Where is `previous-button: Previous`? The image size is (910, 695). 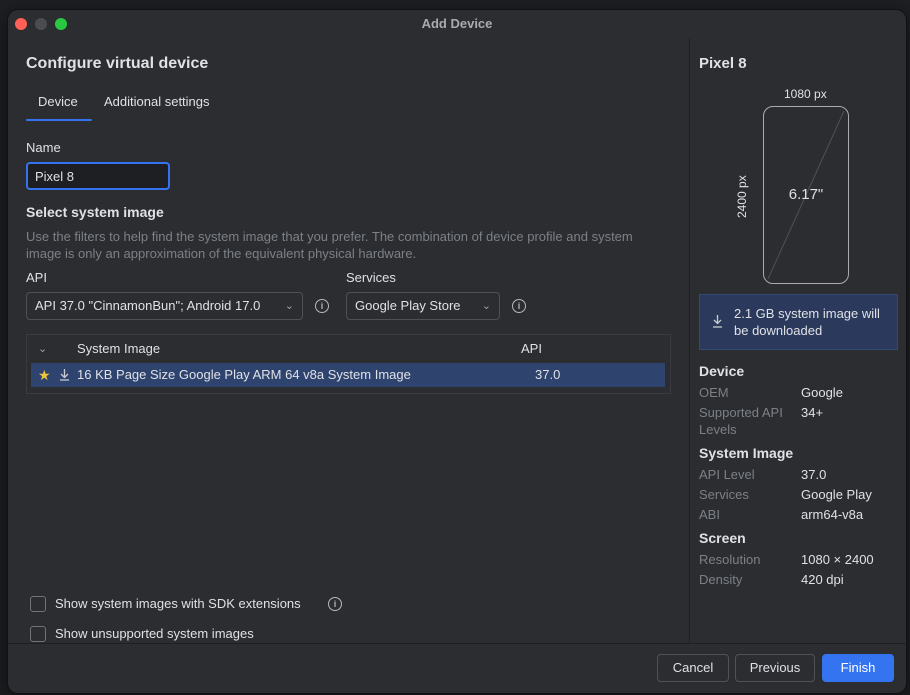
previous-button: Previous is located at coordinates (775, 668).